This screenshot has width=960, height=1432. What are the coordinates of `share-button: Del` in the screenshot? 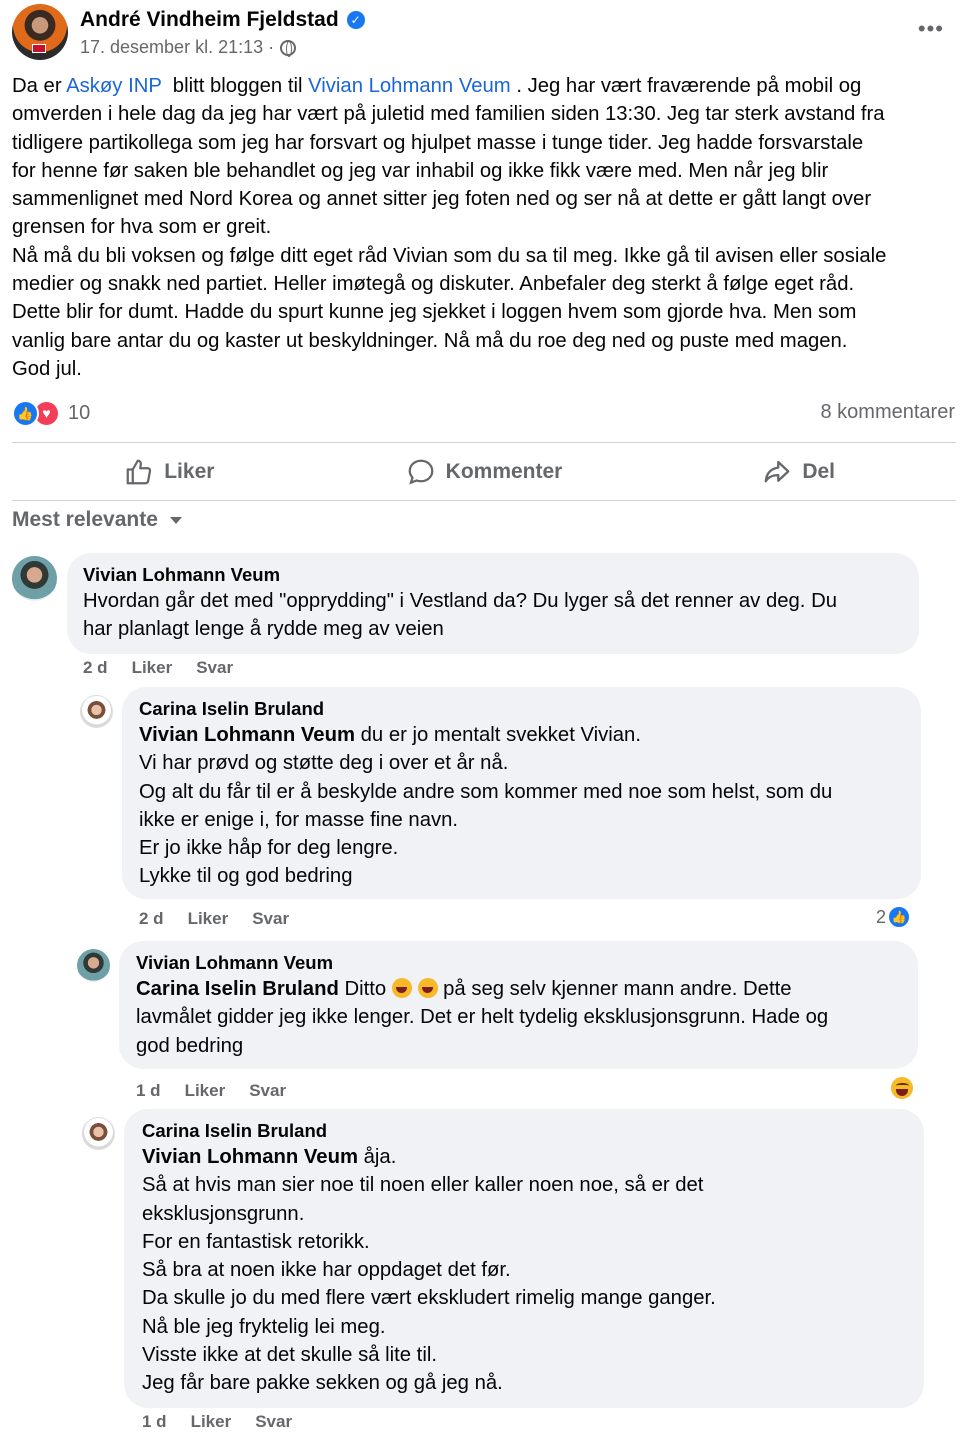 It's located at (798, 472).